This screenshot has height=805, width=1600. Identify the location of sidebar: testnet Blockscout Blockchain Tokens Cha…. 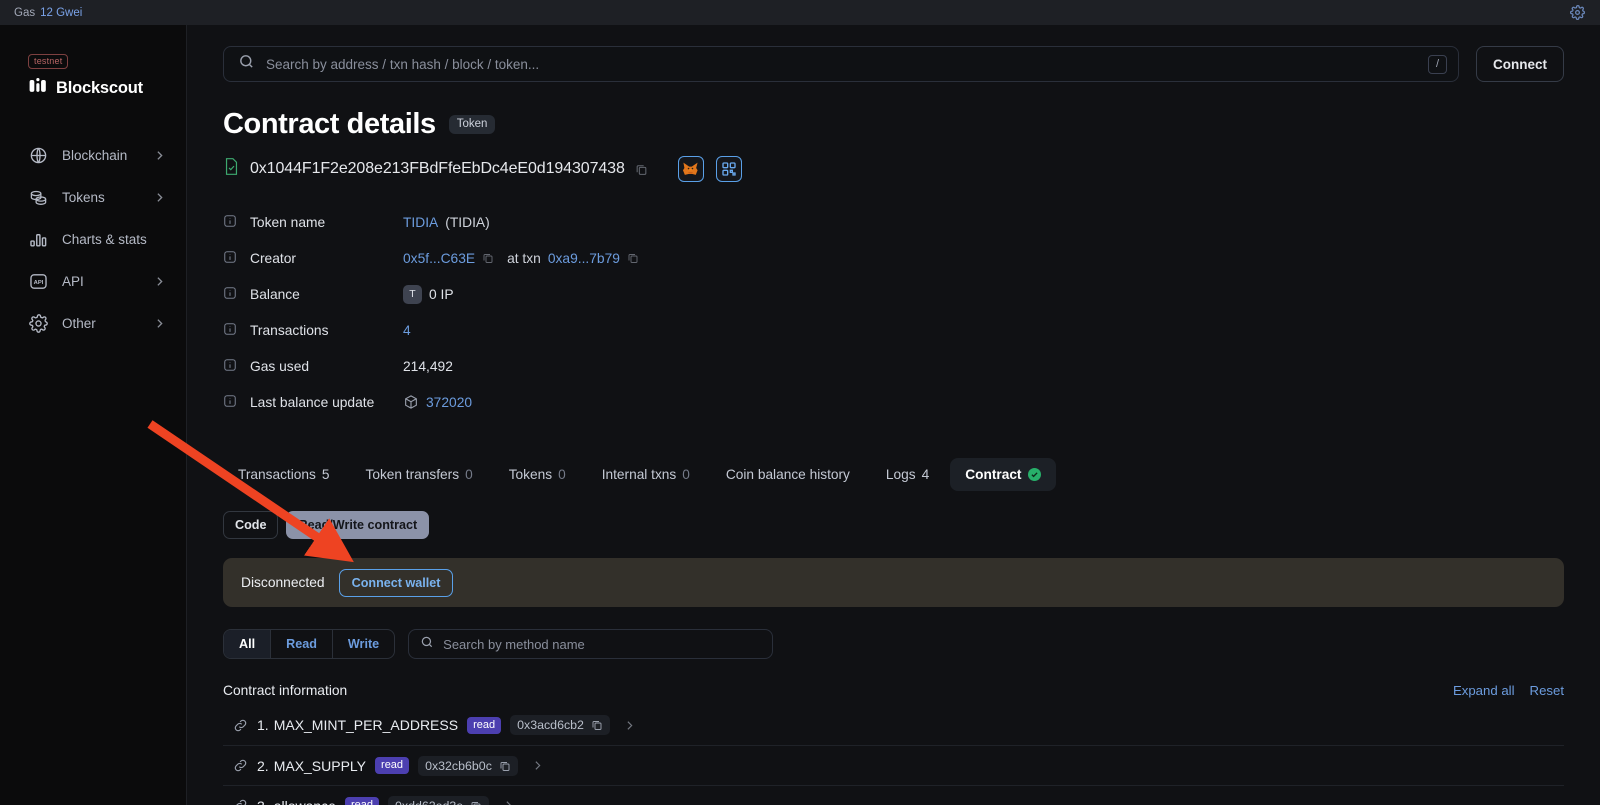
(93, 415).